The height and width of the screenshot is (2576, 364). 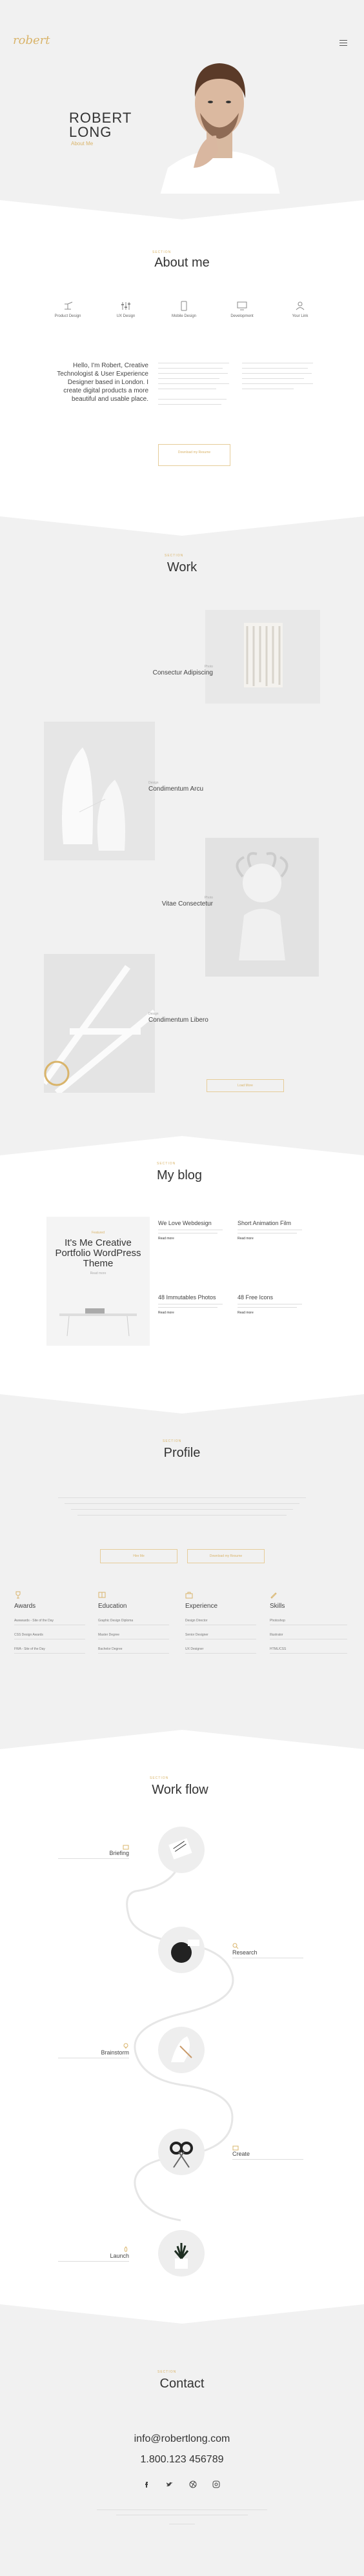 I want to click on twitter-icon, so click(x=170, y=2484).